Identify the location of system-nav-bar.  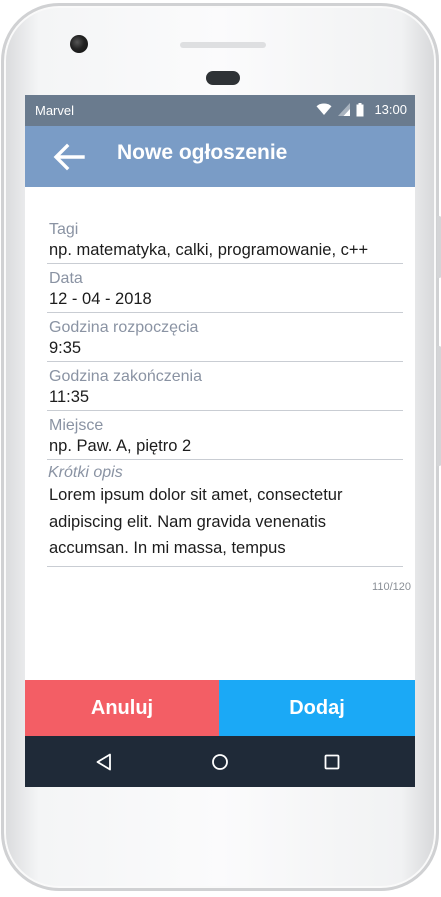
(220, 761).